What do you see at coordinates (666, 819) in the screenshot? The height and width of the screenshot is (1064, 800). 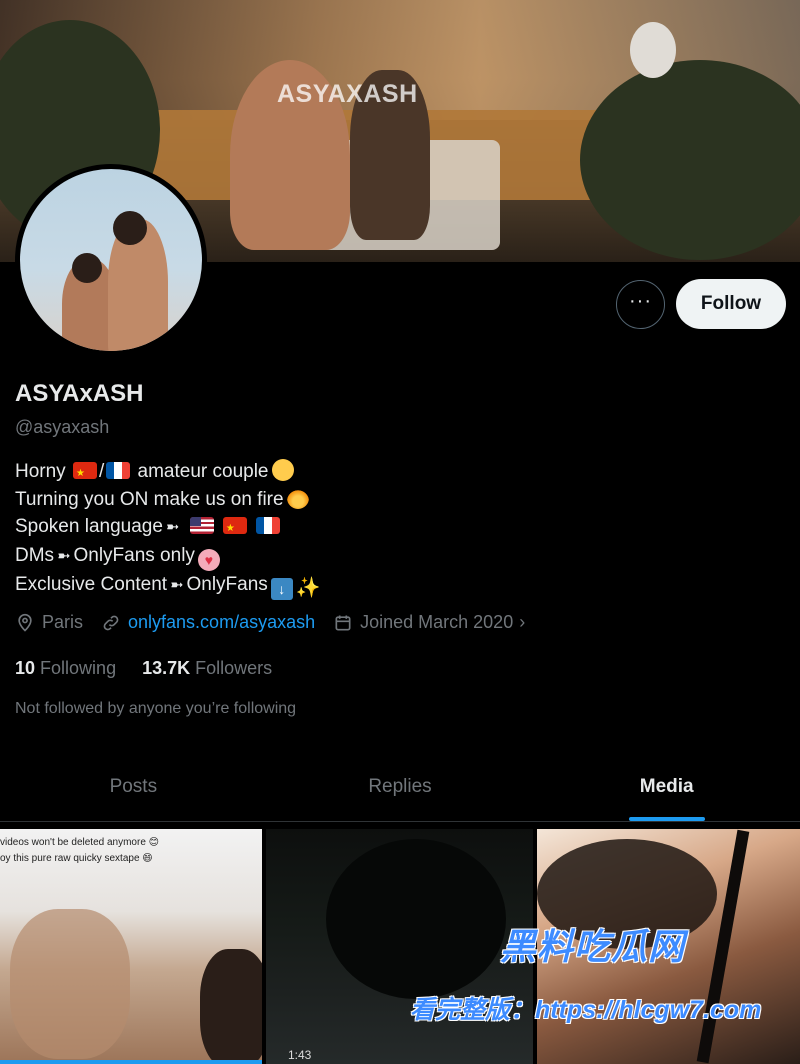 I see `active-tab-indicator` at bounding box center [666, 819].